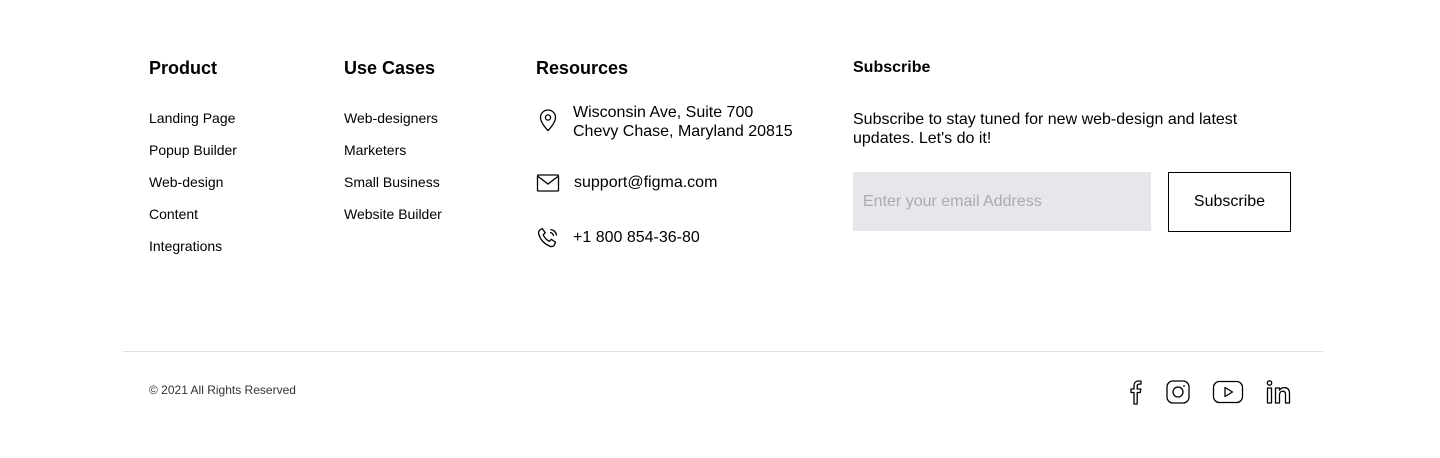  I want to click on link-marketers: Marketers, so click(375, 150).